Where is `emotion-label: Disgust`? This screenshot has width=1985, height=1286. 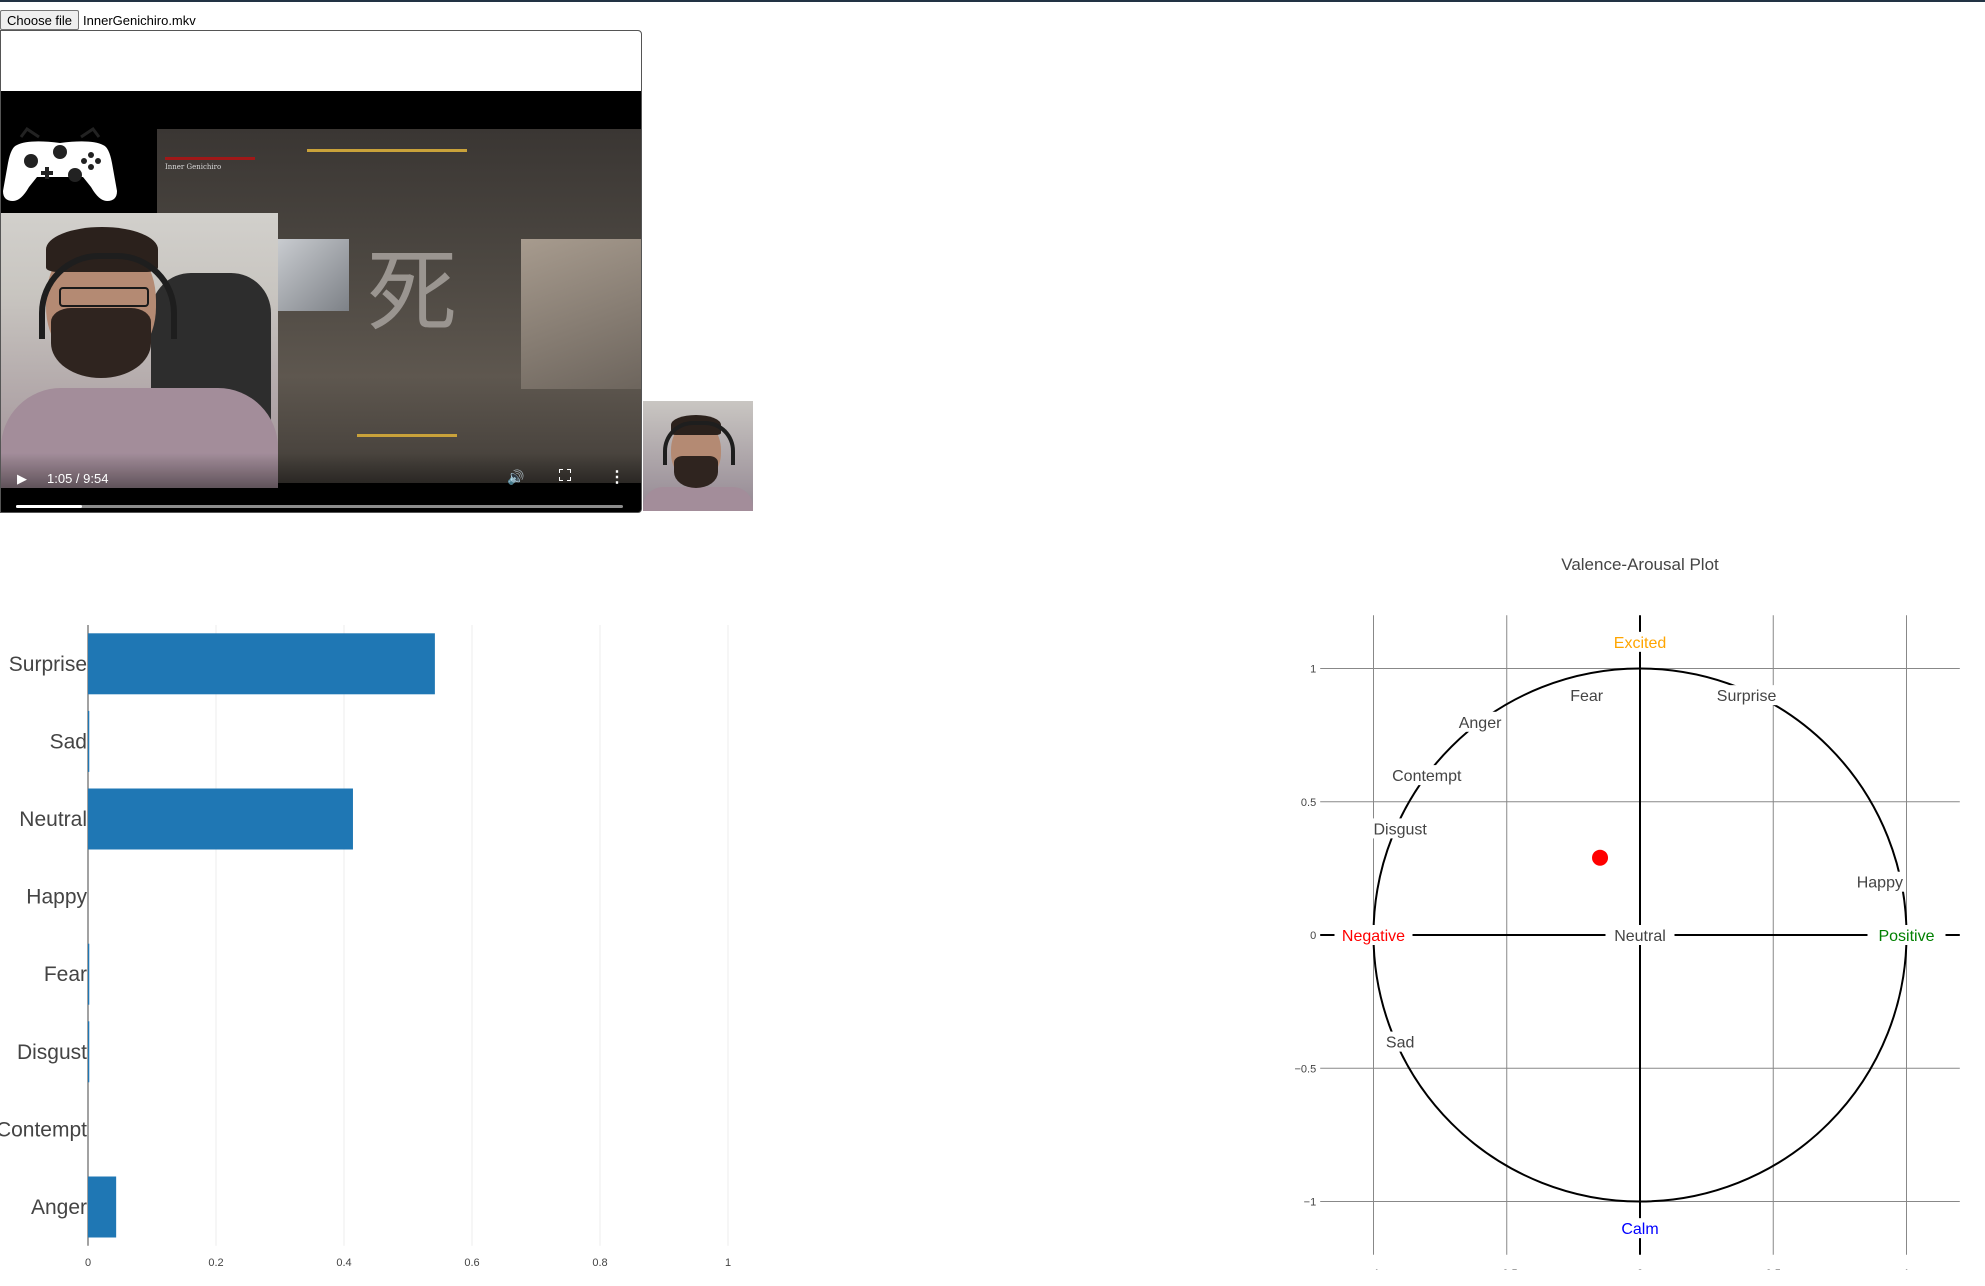
emotion-label: Disgust is located at coordinates (52, 1052).